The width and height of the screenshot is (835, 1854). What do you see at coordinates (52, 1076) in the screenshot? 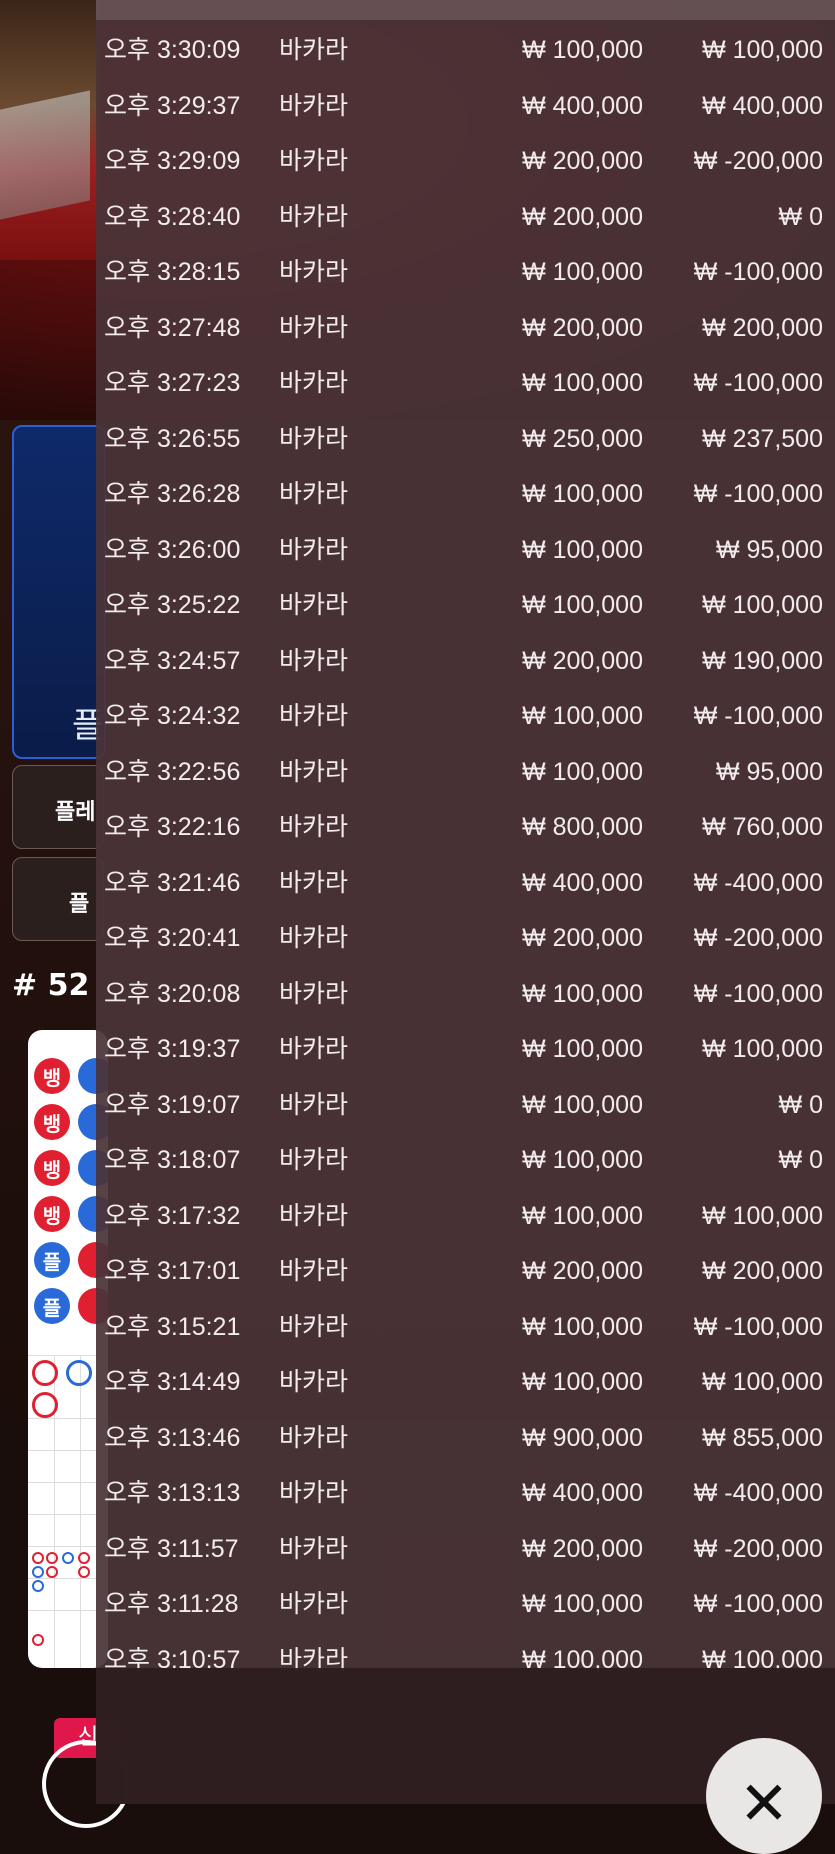
I see `bead-banker: 뱅` at bounding box center [52, 1076].